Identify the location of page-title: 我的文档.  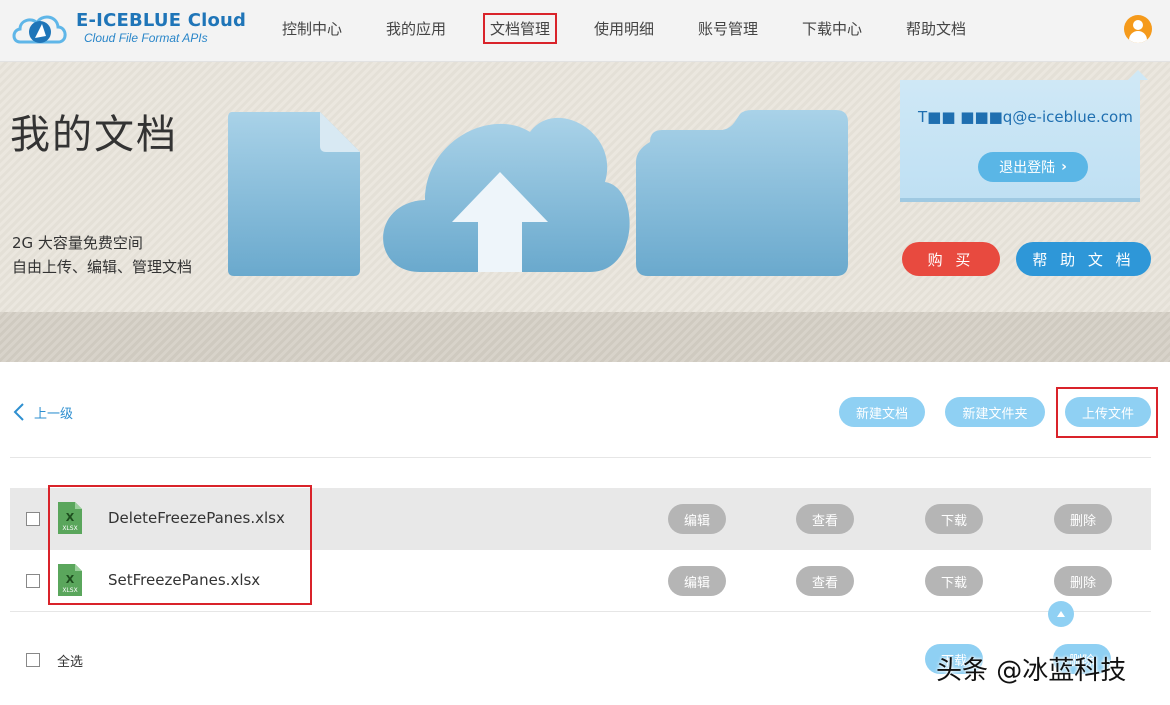
(94, 135).